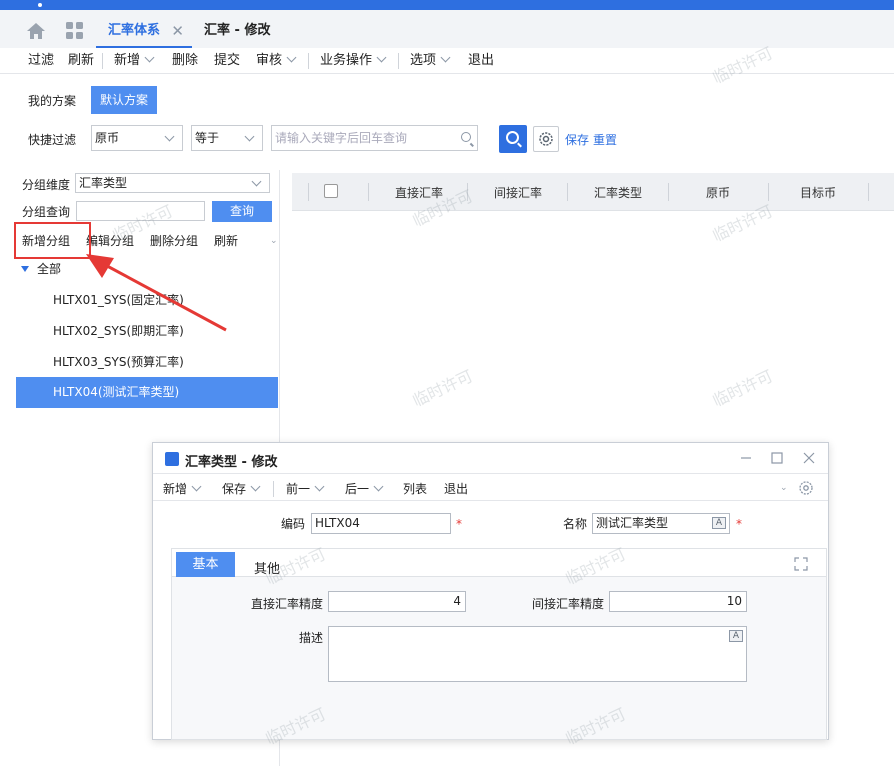  I want to click on minimize-icon, so click(746, 458).